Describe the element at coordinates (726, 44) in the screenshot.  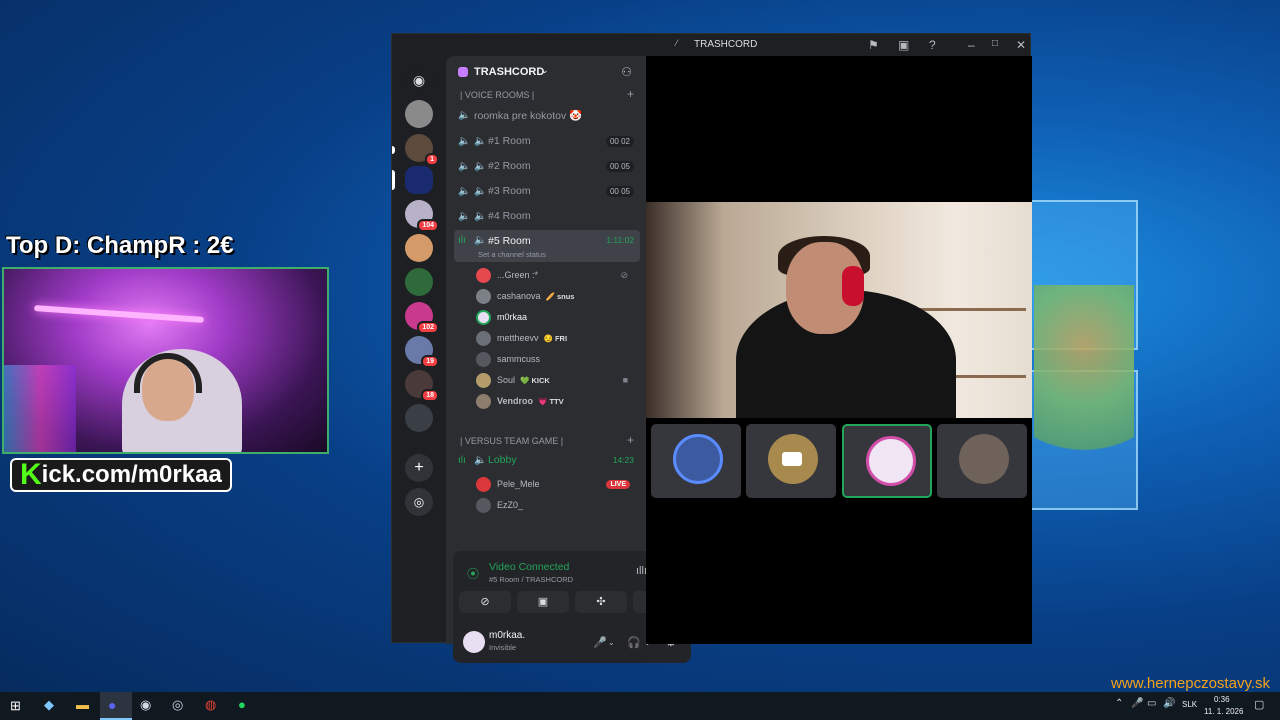
I see `window-title: TRASHCORD` at that location.